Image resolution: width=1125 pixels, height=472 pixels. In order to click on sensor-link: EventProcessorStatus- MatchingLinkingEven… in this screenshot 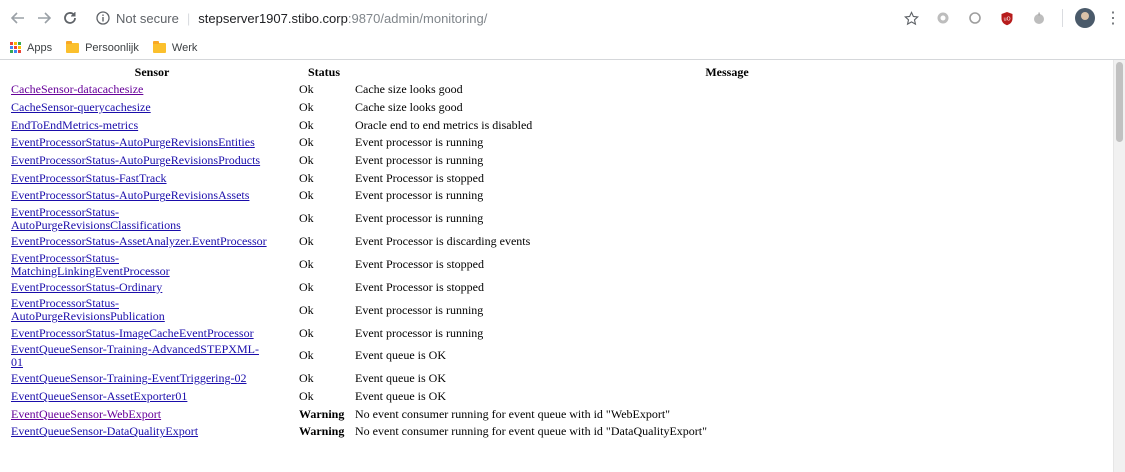, I will do `click(90, 264)`.